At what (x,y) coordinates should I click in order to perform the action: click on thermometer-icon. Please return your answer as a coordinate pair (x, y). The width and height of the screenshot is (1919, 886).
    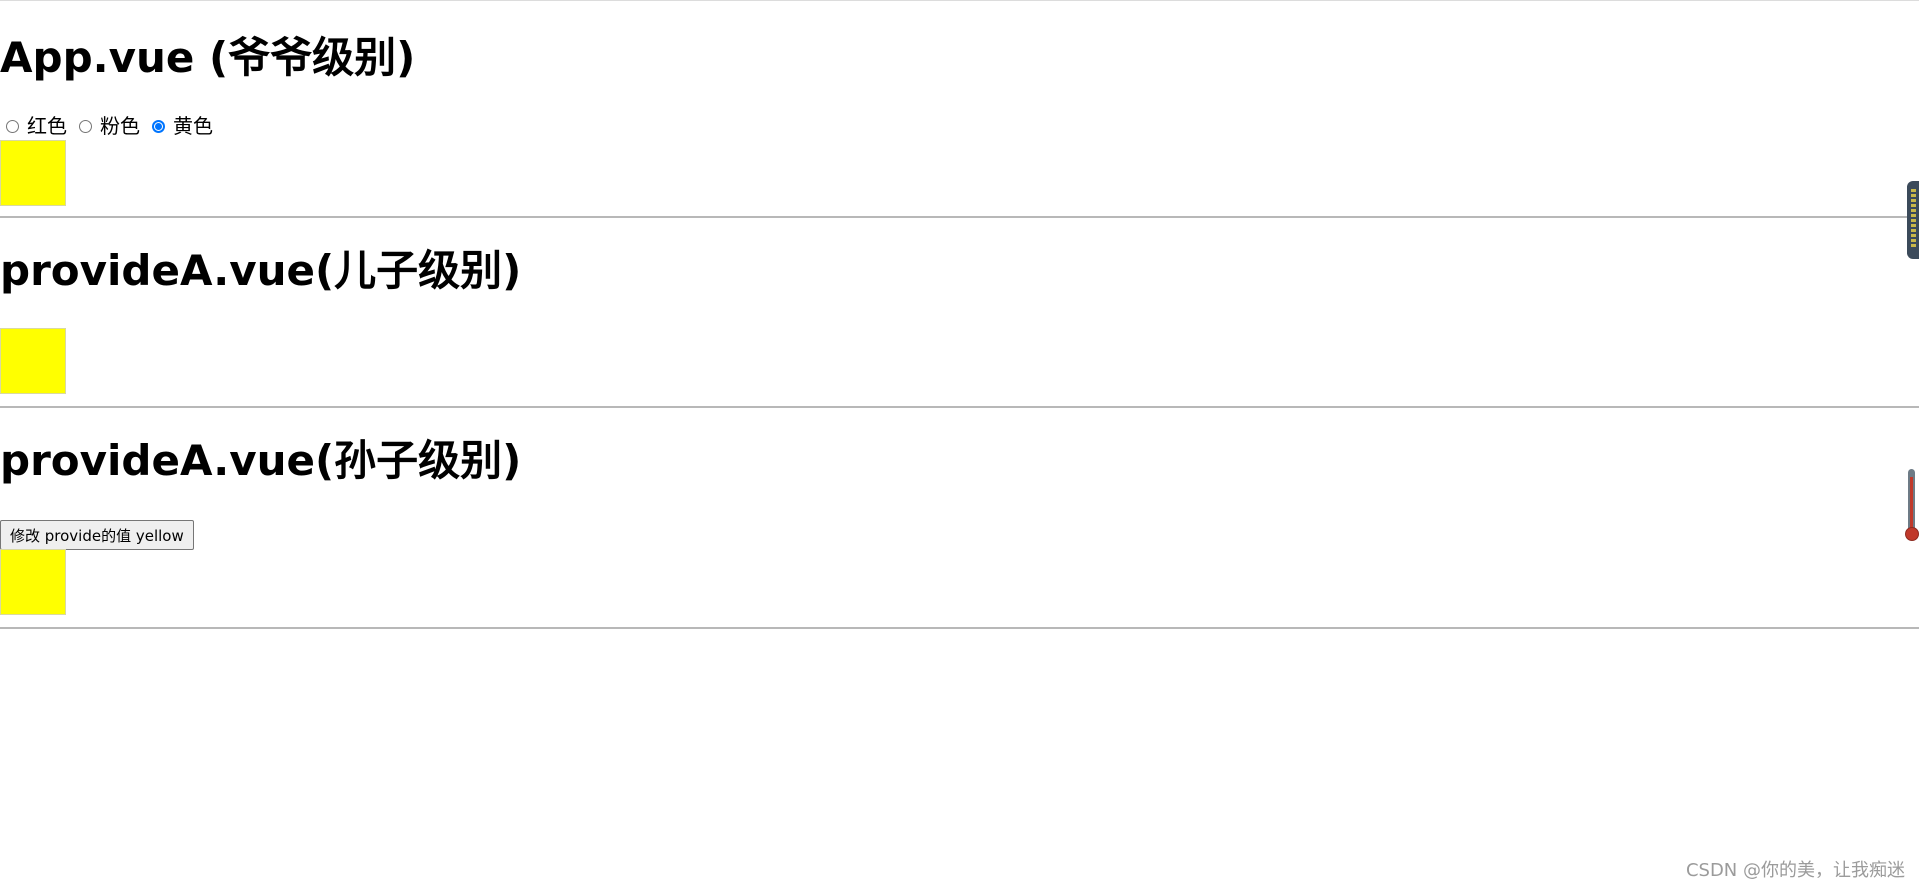
    Looking at the image, I should click on (1912, 506).